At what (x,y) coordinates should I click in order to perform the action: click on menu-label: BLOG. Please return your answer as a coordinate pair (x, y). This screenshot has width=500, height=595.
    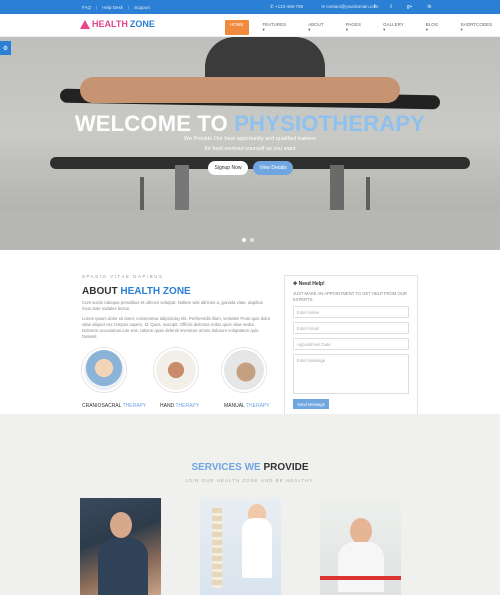
    Looking at the image, I should click on (432, 24).